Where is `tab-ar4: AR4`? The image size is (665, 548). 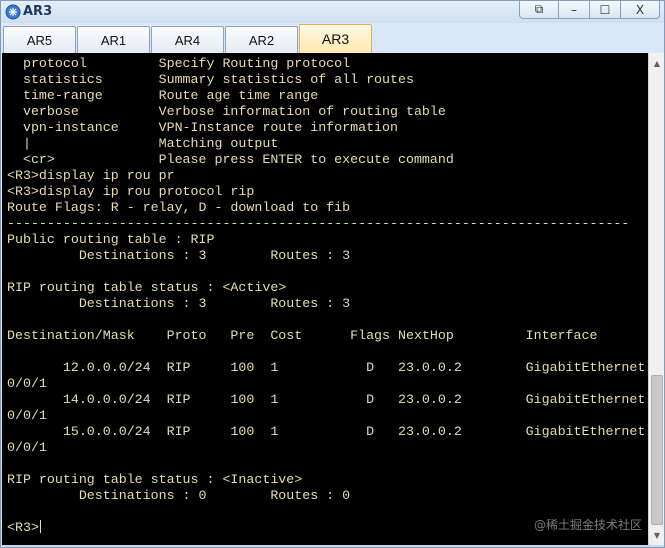
tab-ar4: AR4 is located at coordinates (187, 39).